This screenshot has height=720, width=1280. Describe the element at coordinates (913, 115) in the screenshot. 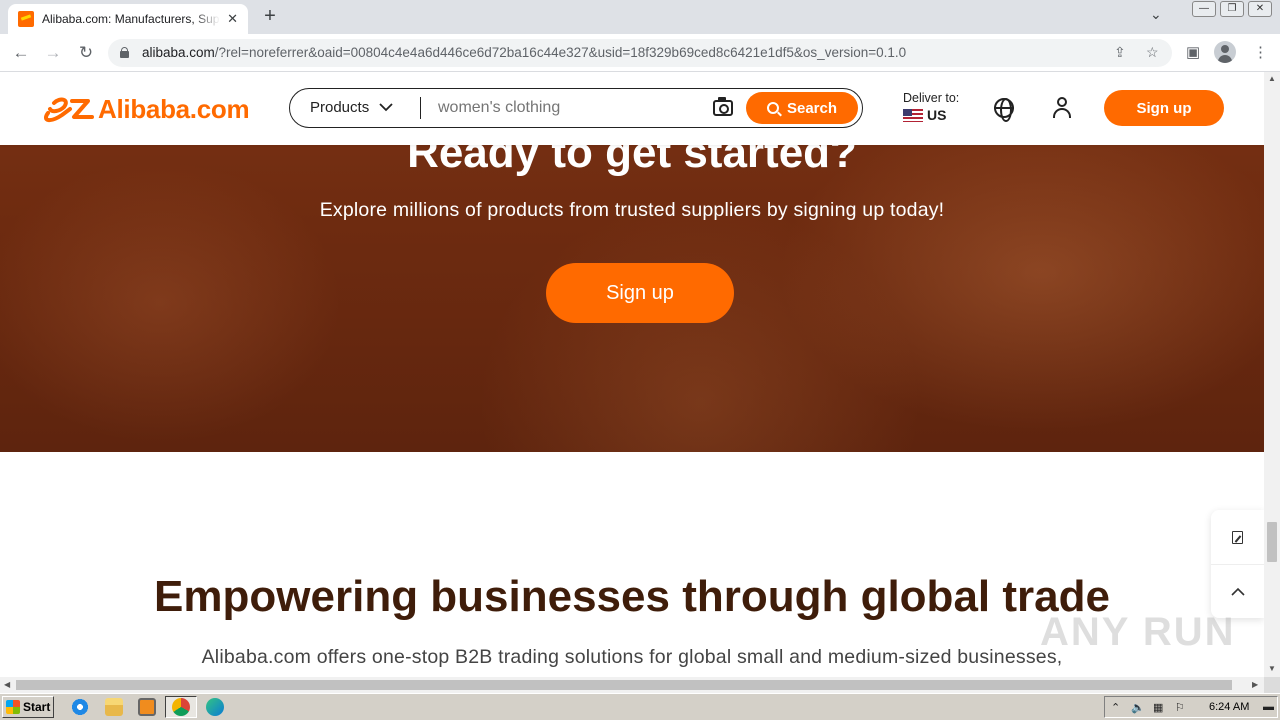

I see `us-flag-icon` at that location.